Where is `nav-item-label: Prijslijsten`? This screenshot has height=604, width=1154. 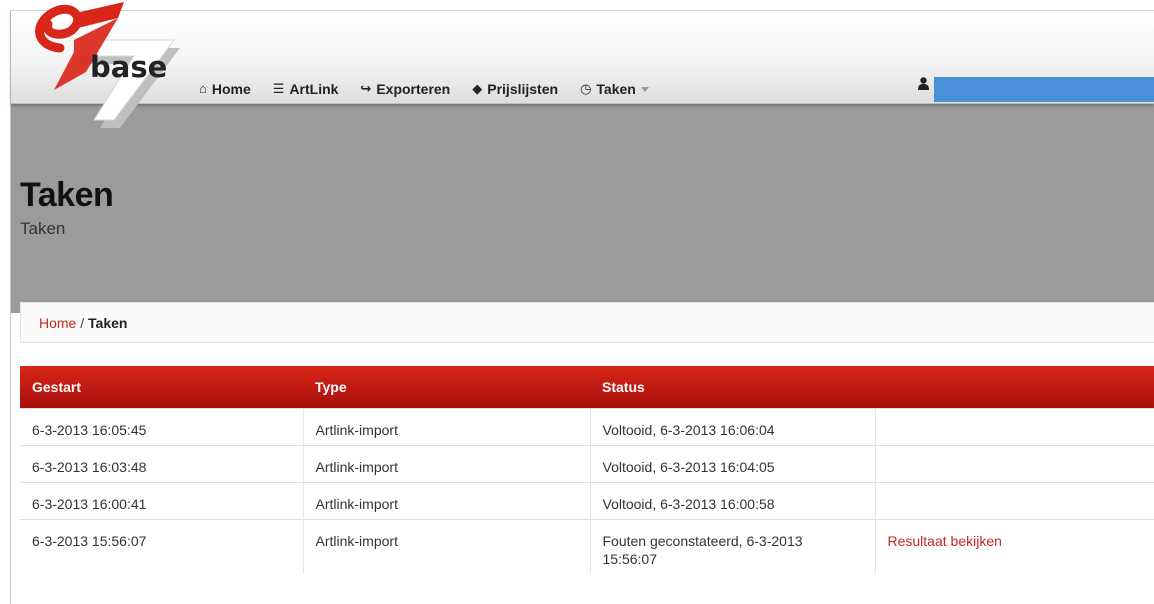 nav-item-label: Prijslijsten is located at coordinates (523, 89).